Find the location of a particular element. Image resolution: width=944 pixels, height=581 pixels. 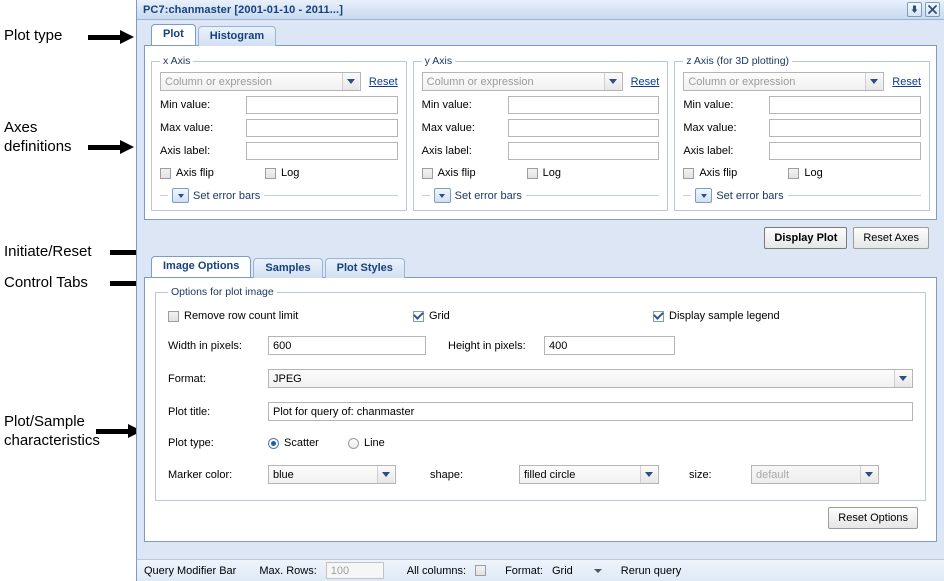

z-axis-label-input is located at coordinates (845, 151).